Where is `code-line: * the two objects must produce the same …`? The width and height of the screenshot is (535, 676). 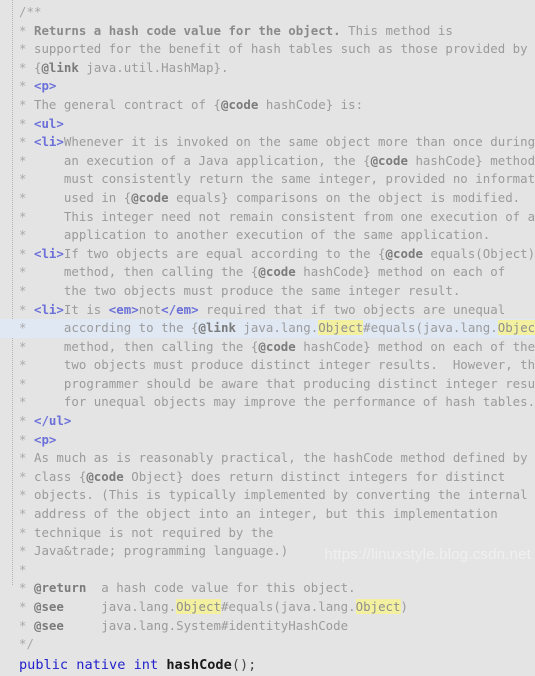 code-line: * the two objects must produce the same … is located at coordinates (267, 291).